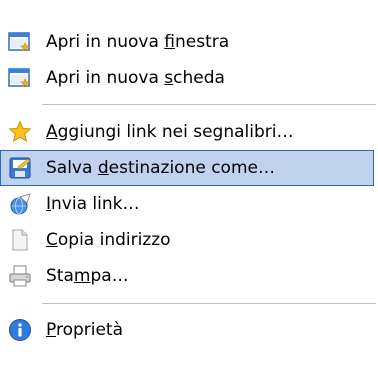 Image resolution: width=378 pixels, height=382 pixels. Describe the element at coordinates (20, 78) in the screenshot. I see `new-tab-icon` at that location.